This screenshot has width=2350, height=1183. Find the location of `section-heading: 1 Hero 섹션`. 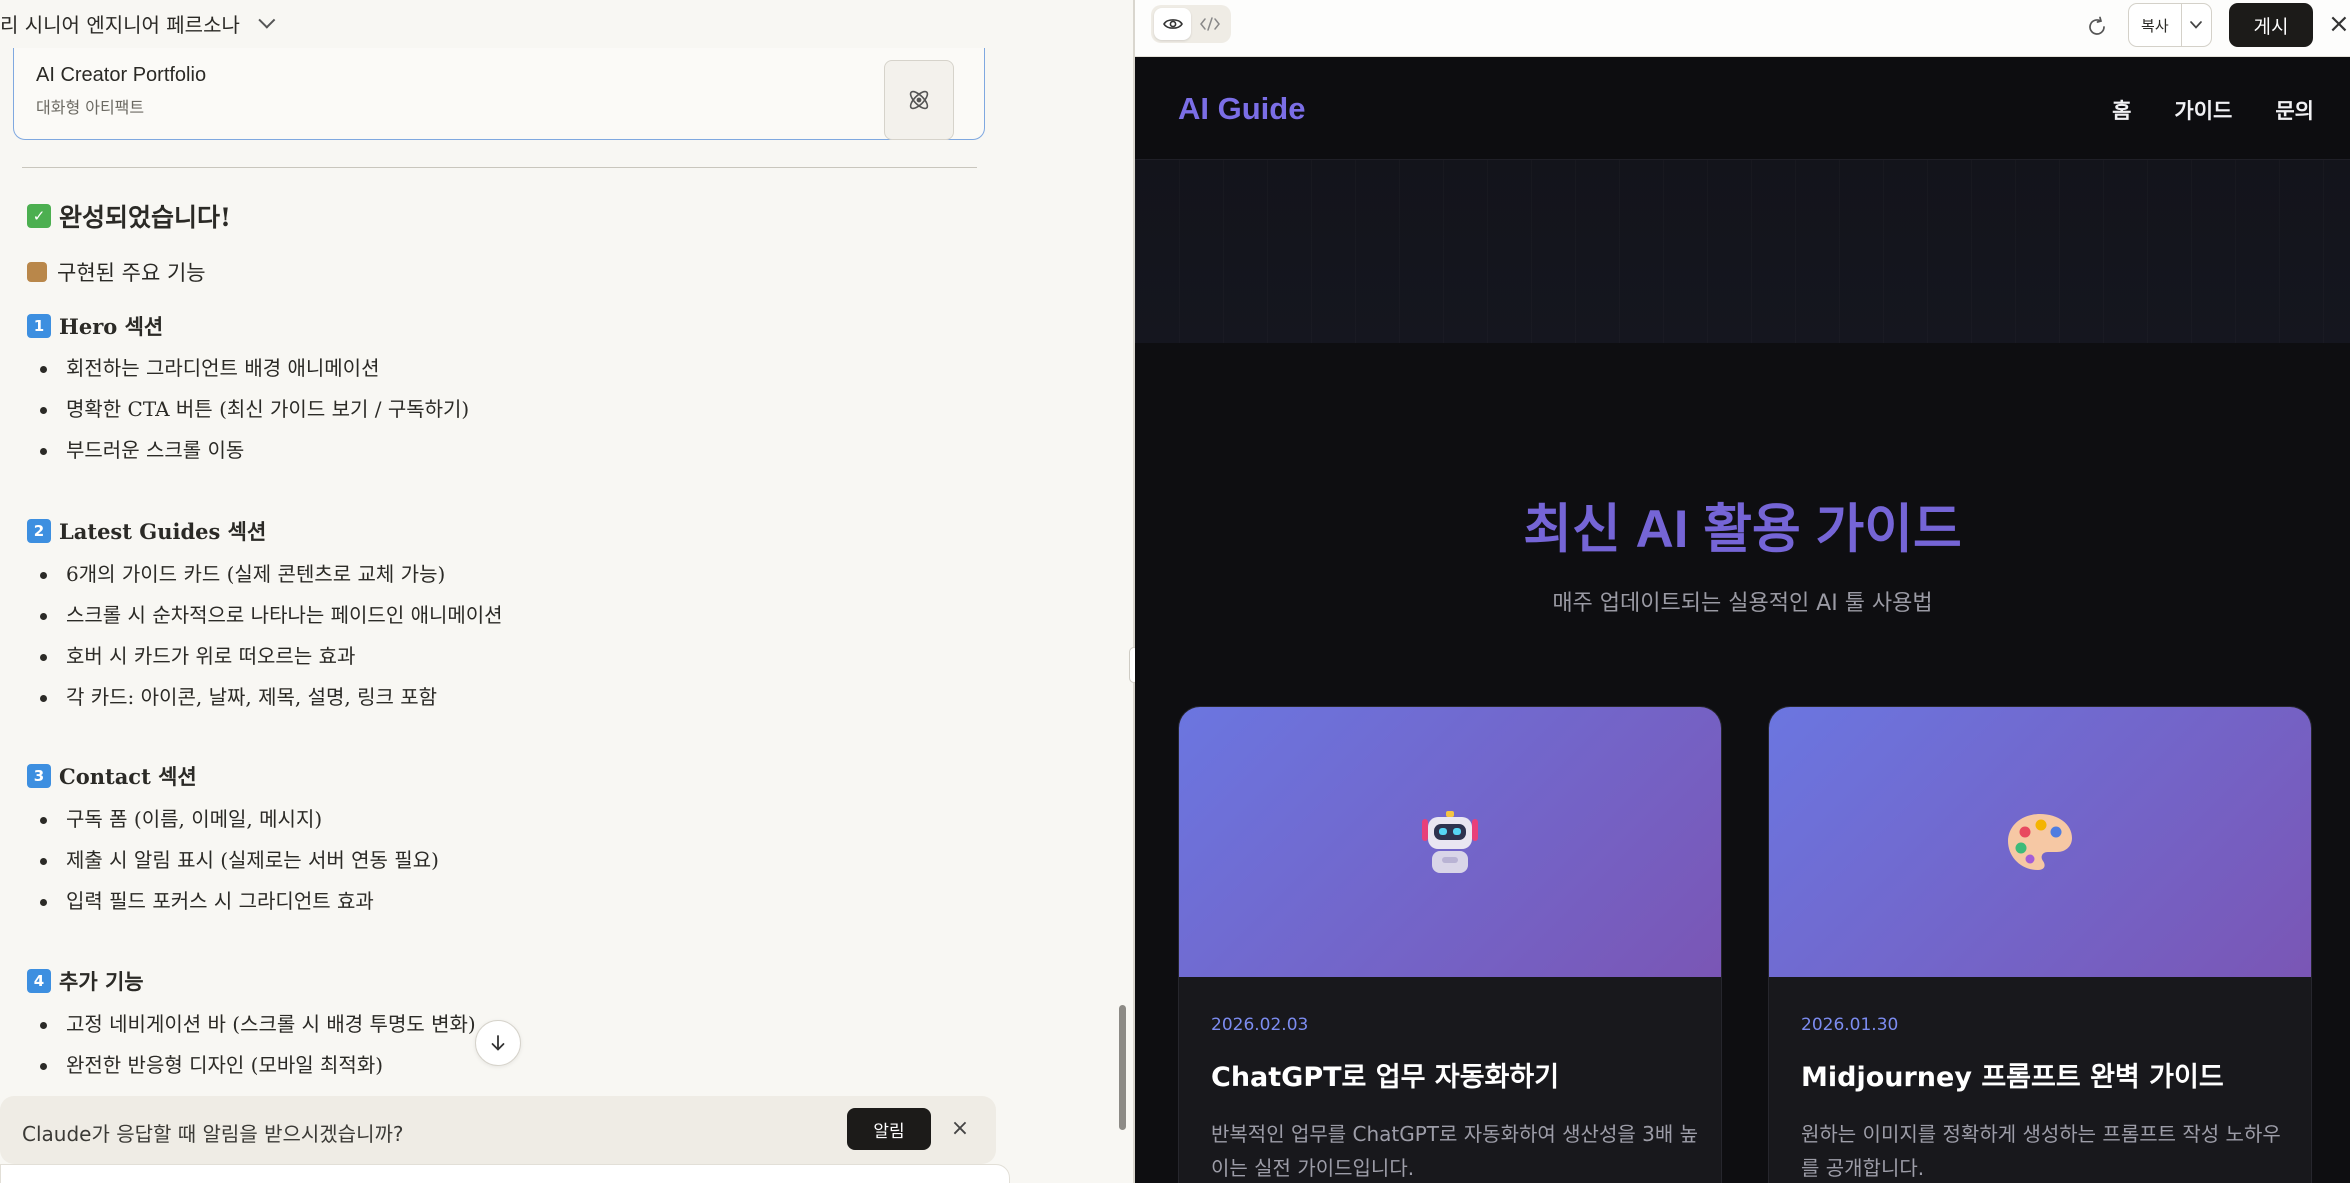

section-heading: 1 Hero 섹션 is located at coordinates (95, 326).